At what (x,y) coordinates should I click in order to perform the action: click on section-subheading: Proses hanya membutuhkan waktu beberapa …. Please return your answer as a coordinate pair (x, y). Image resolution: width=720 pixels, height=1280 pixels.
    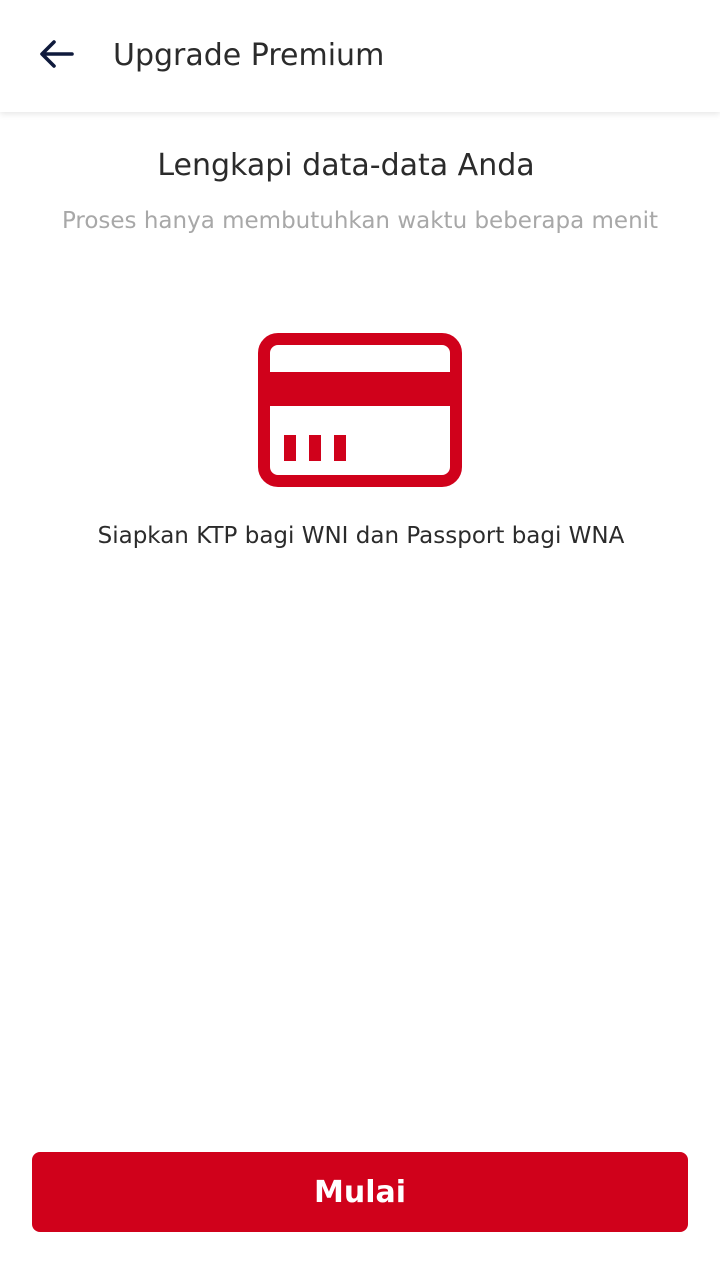
    Looking at the image, I should click on (360, 221).